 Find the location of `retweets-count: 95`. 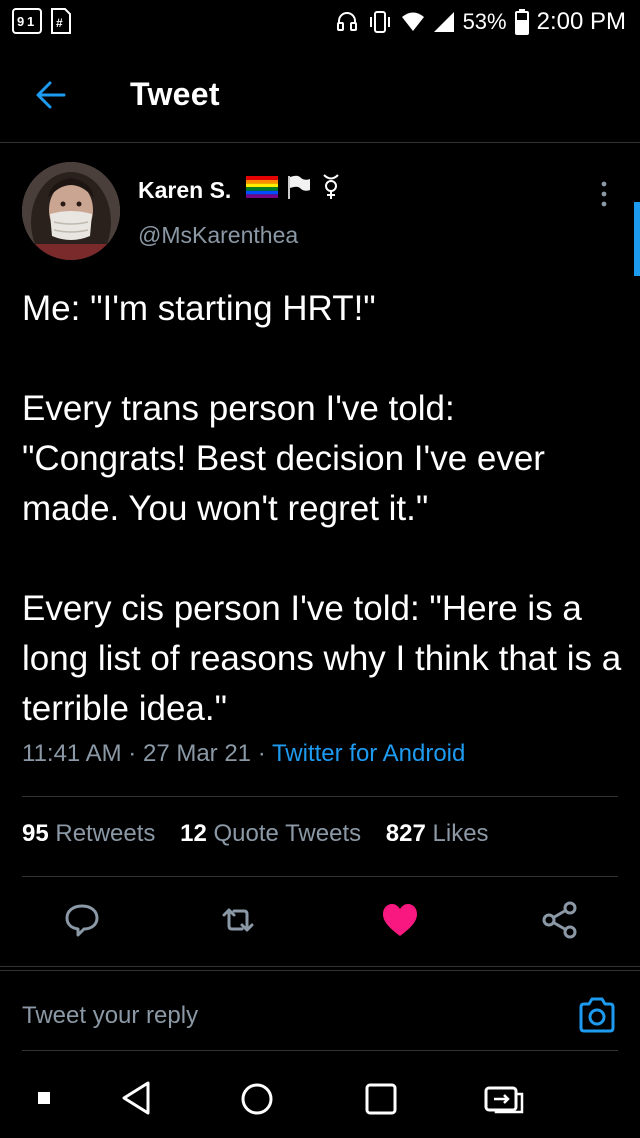

retweets-count: 95 is located at coordinates (35, 833).